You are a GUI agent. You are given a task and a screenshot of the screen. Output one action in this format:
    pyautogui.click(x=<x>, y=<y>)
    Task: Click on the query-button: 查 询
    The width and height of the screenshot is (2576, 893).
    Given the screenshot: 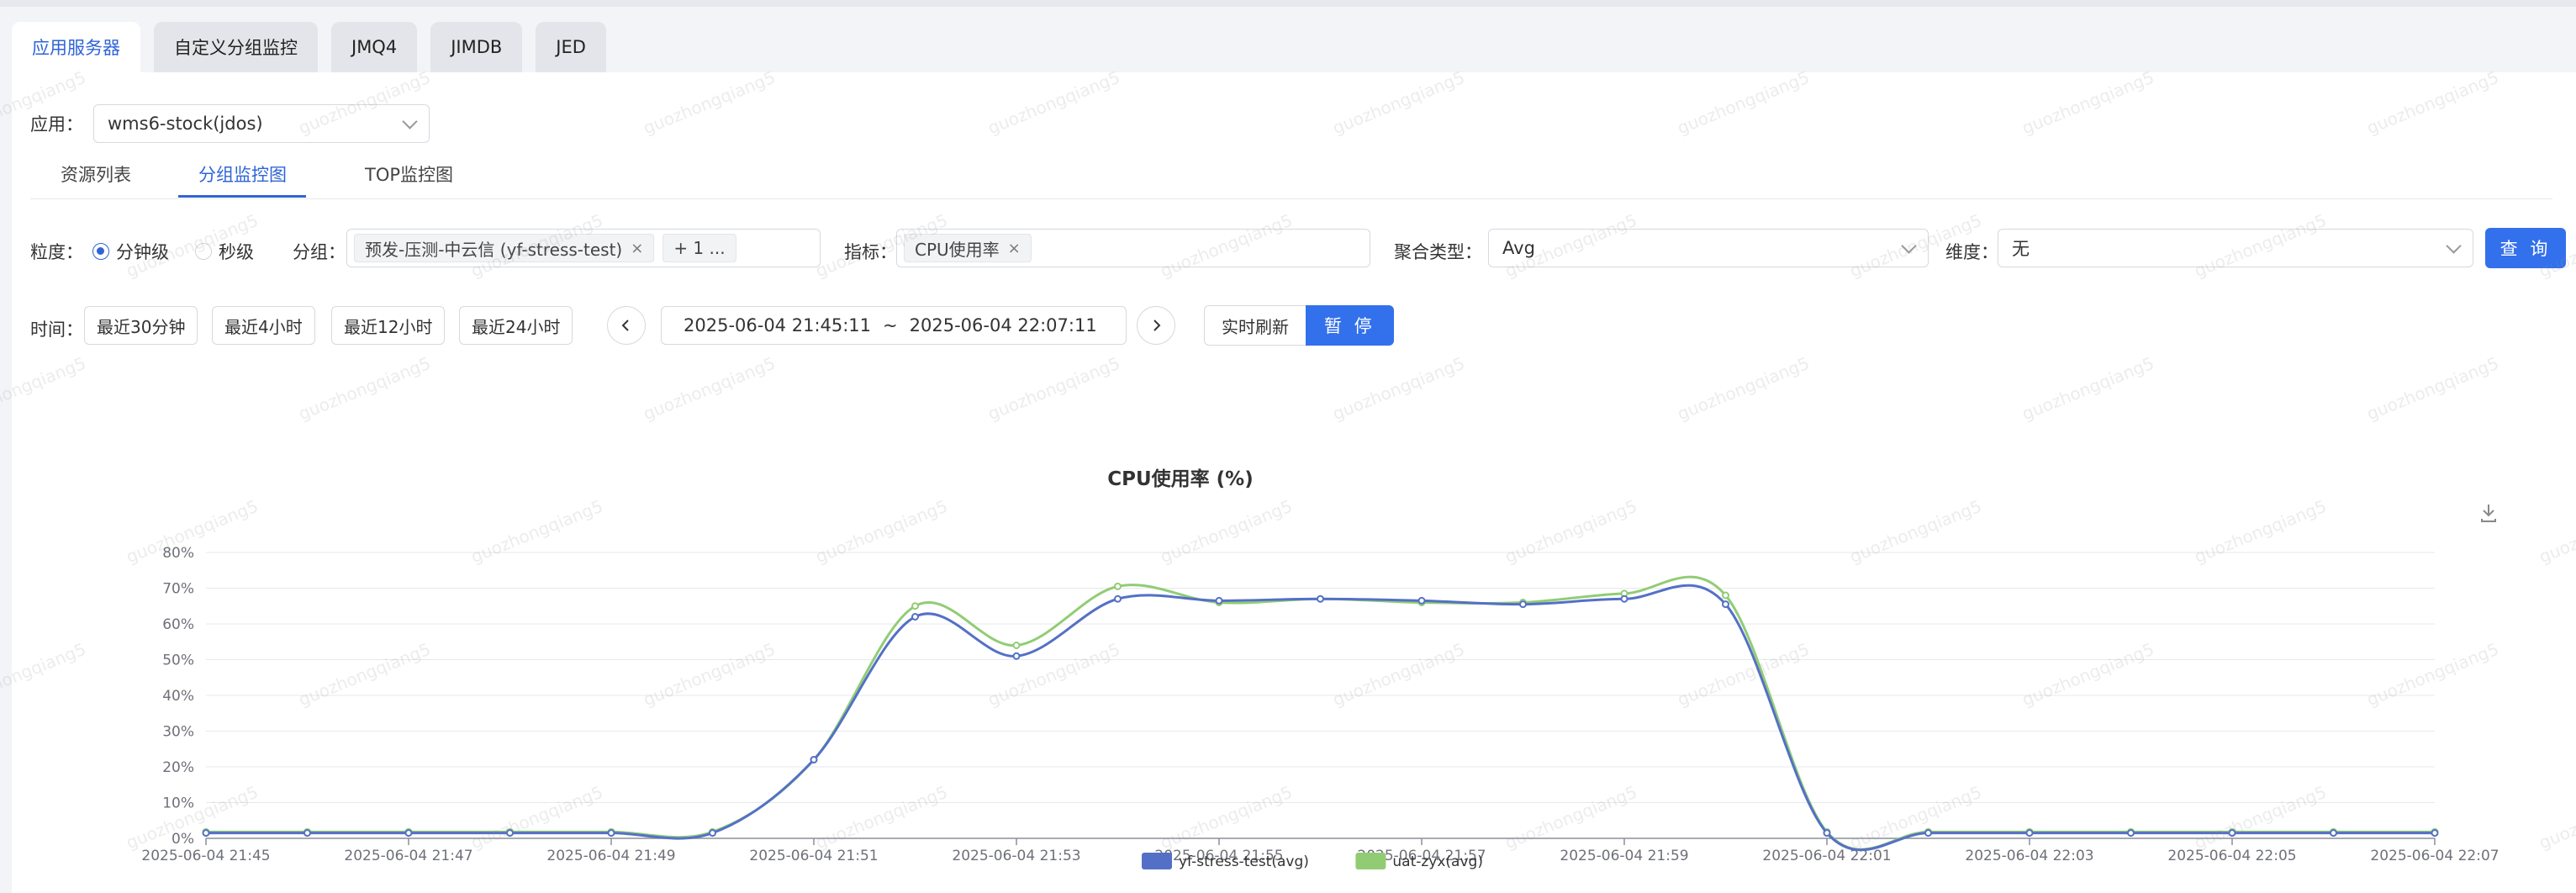 What is the action you would take?
    pyautogui.click(x=2525, y=248)
    